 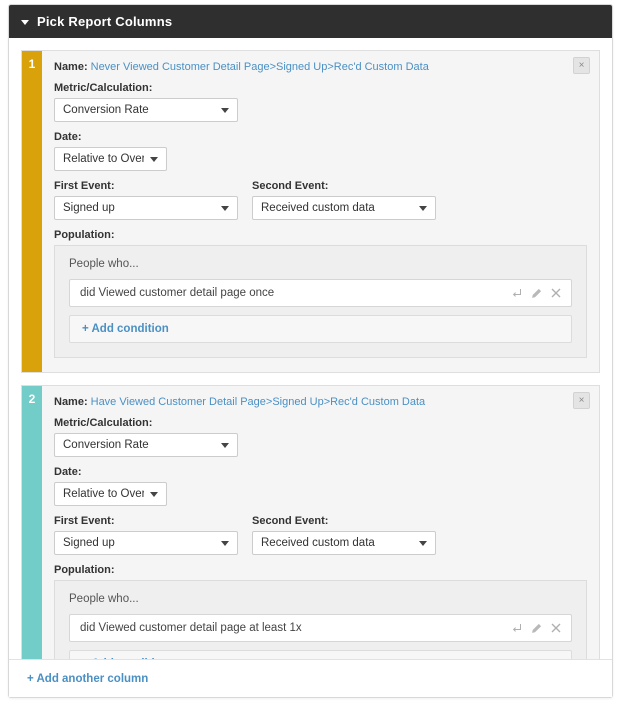 I want to click on panel-header: Pick Report Columns, so click(x=310, y=21).